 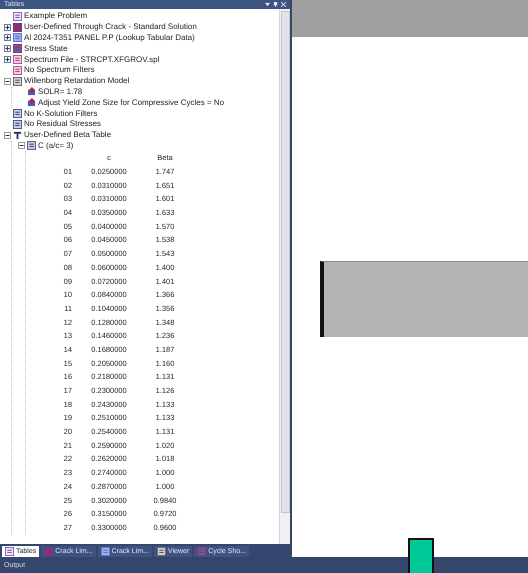 What do you see at coordinates (275, 4) in the screenshot?
I see `pin-icon` at bounding box center [275, 4].